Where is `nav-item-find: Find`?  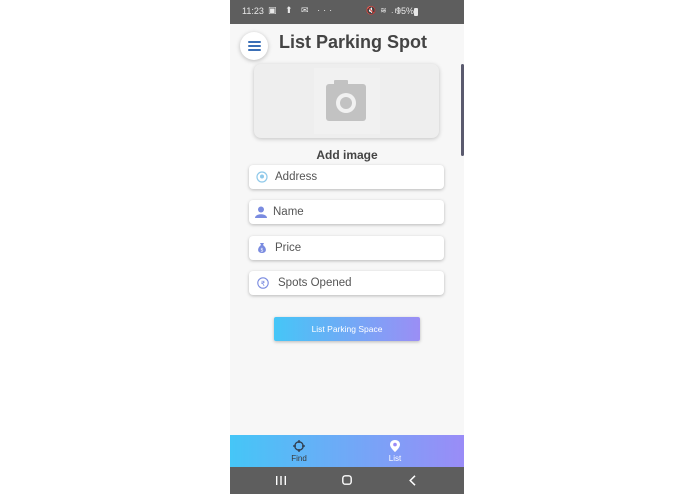
nav-item-find: Find is located at coordinates (299, 451).